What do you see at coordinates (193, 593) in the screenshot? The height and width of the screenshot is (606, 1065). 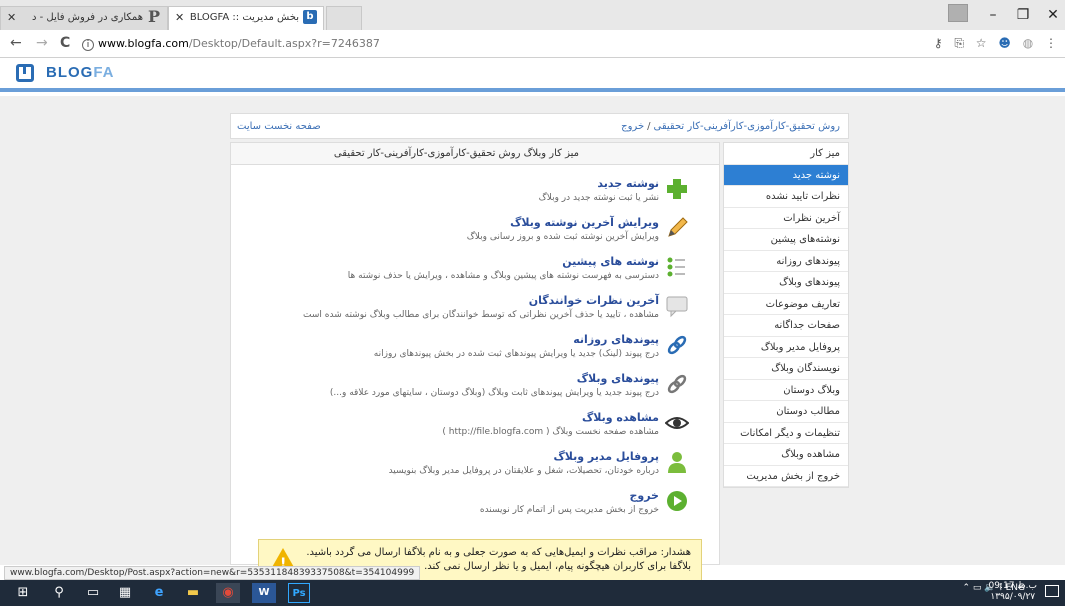 I see `file-explorer-icon: ▬` at bounding box center [193, 593].